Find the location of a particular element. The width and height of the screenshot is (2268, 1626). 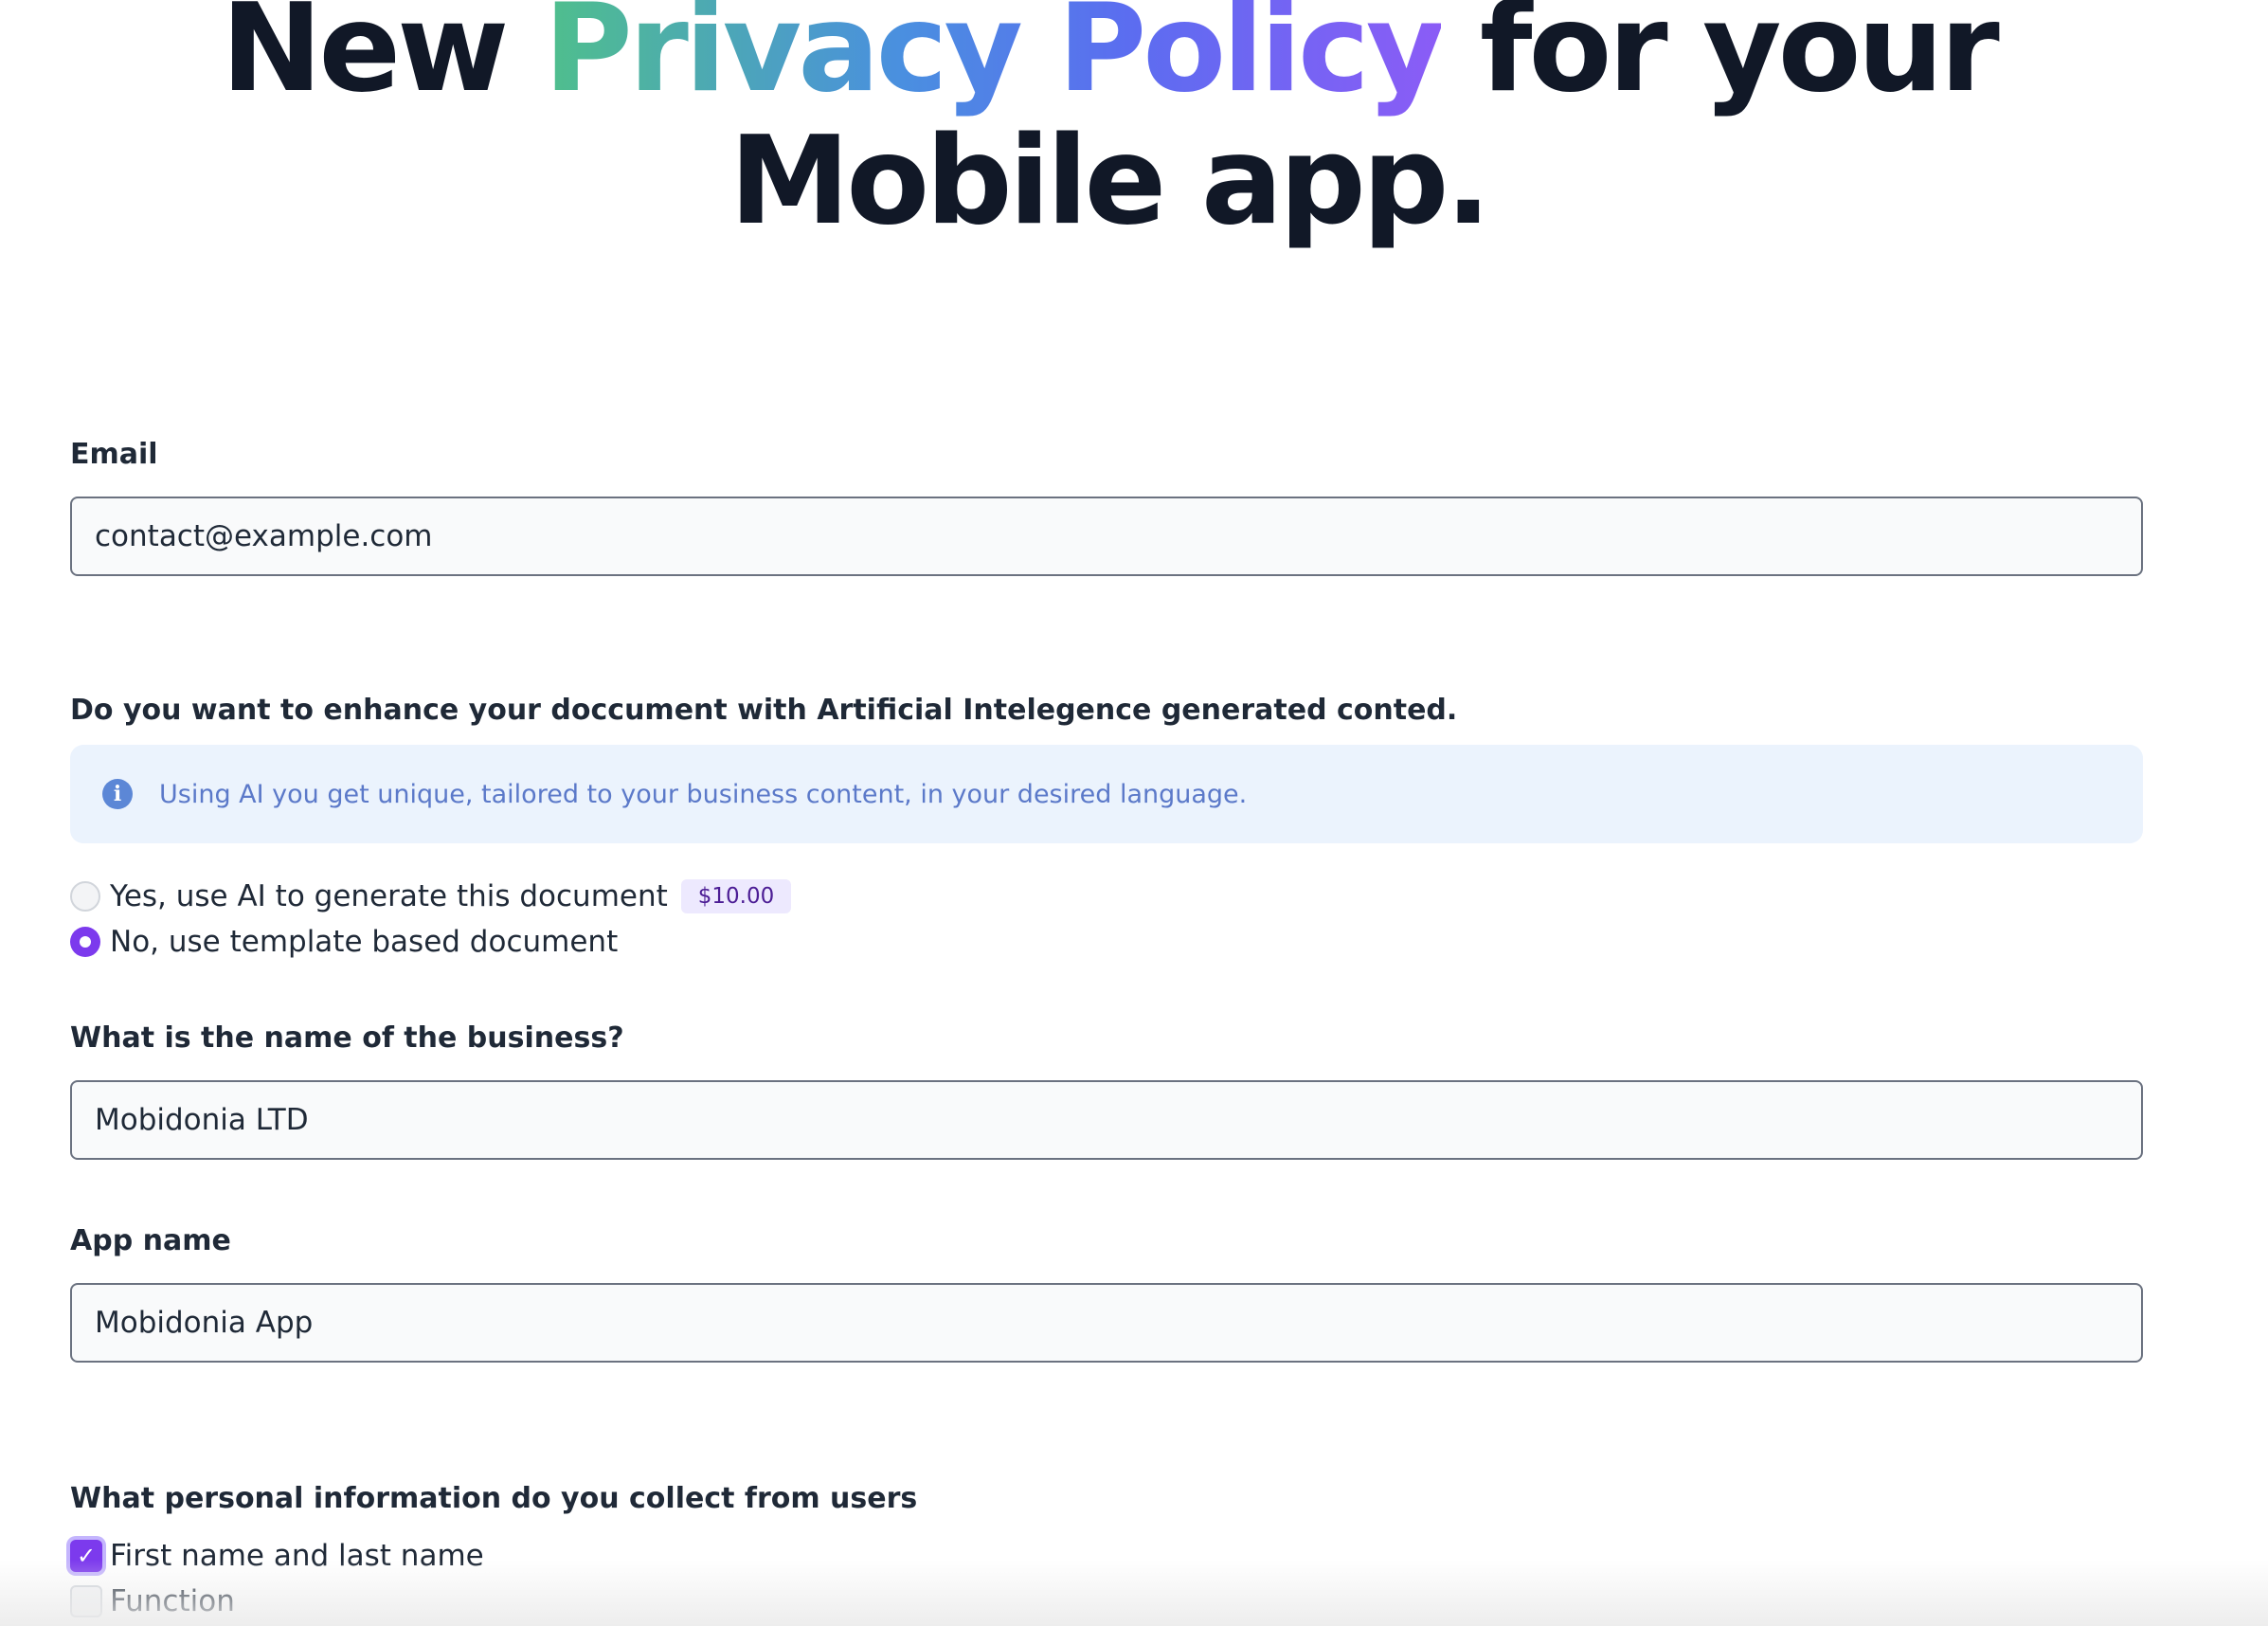

app-name-label: App name is located at coordinates (150, 1240).